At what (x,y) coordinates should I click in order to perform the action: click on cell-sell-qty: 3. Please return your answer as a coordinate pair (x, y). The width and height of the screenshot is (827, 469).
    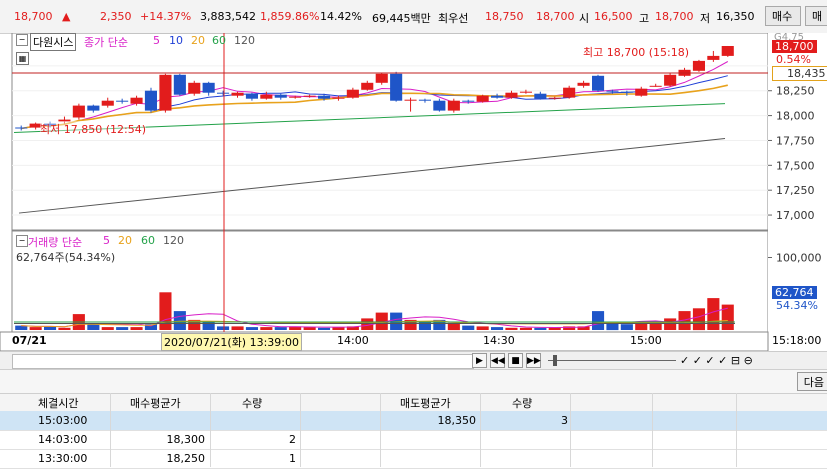
    Looking at the image, I should click on (564, 420).